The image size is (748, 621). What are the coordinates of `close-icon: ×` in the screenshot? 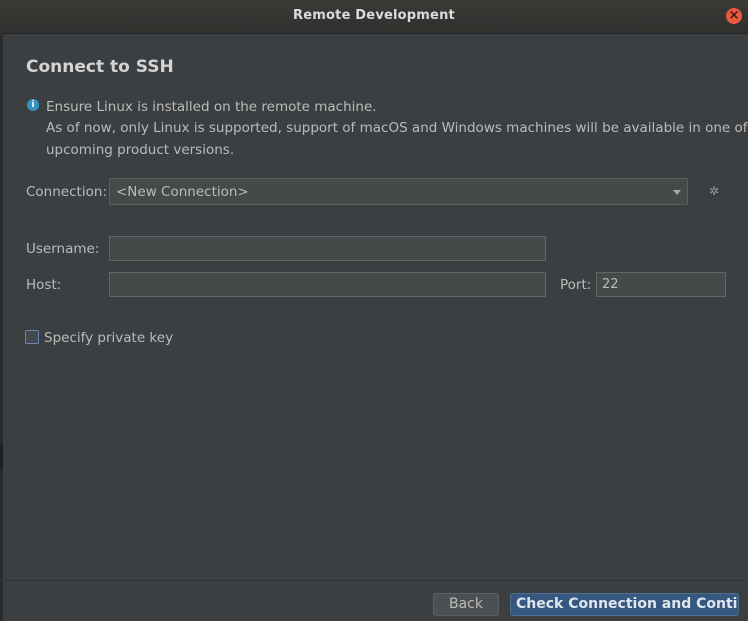 It's located at (734, 16).